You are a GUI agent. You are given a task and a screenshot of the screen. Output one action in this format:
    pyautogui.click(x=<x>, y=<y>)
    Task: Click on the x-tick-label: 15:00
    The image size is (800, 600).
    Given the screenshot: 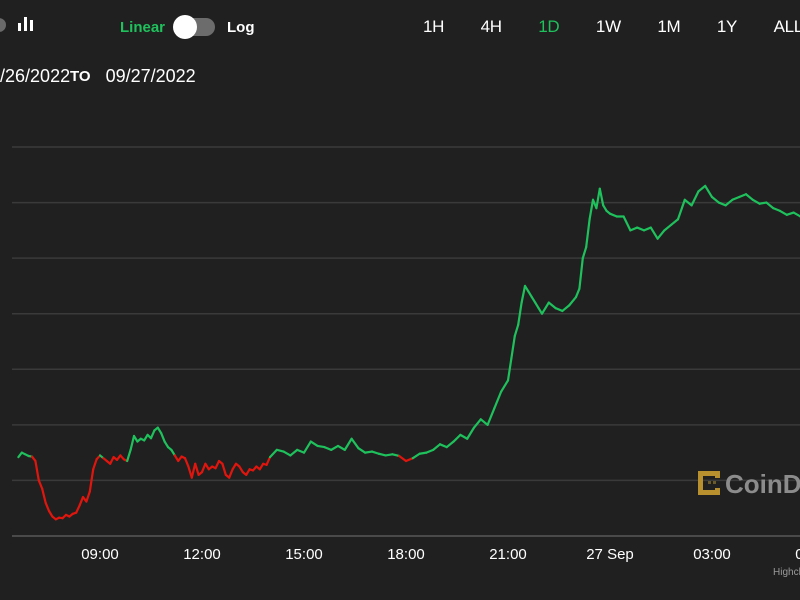 What is the action you would take?
    pyautogui.click(x=304, y=554)
    